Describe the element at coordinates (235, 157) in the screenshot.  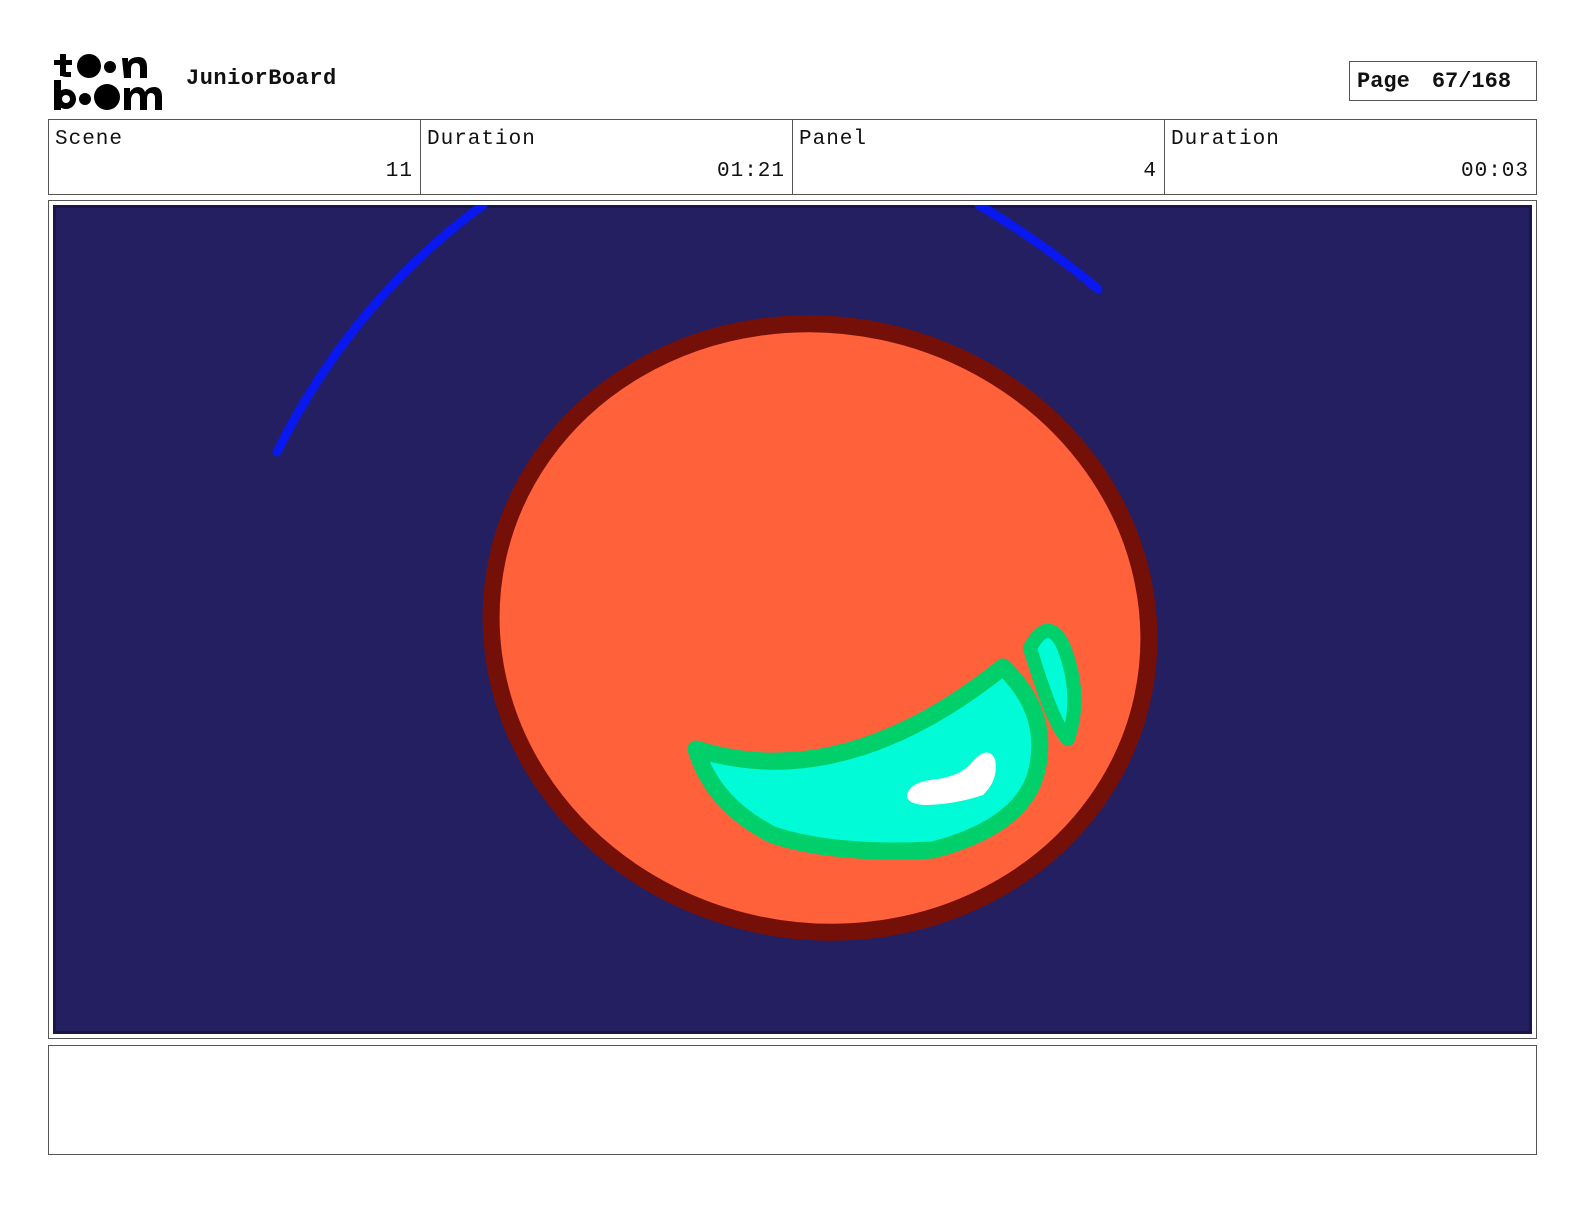
I see `scene-cell: Scene 11` at that location.